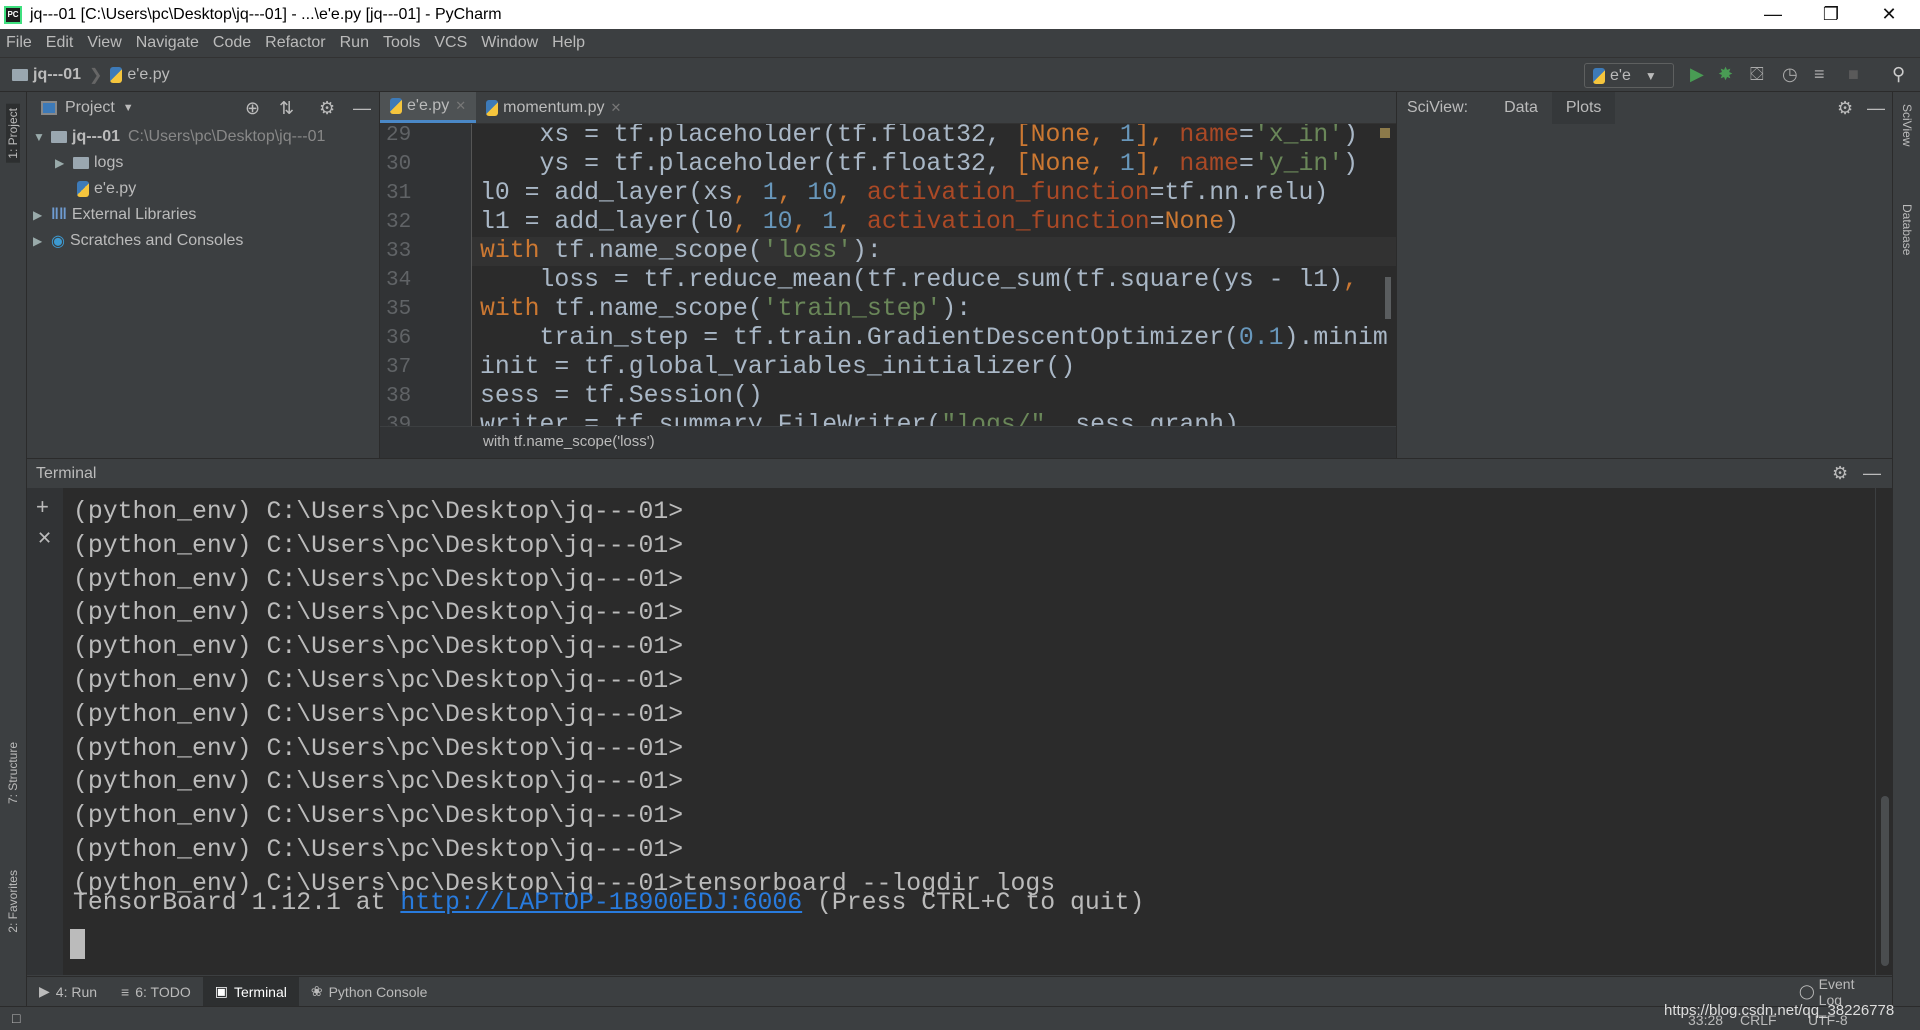 The width and height of the screenshot is (1920, 1030). Describe the element at coordinates (399, 164) in the screenshot. I see `line-number: 30` at that location.